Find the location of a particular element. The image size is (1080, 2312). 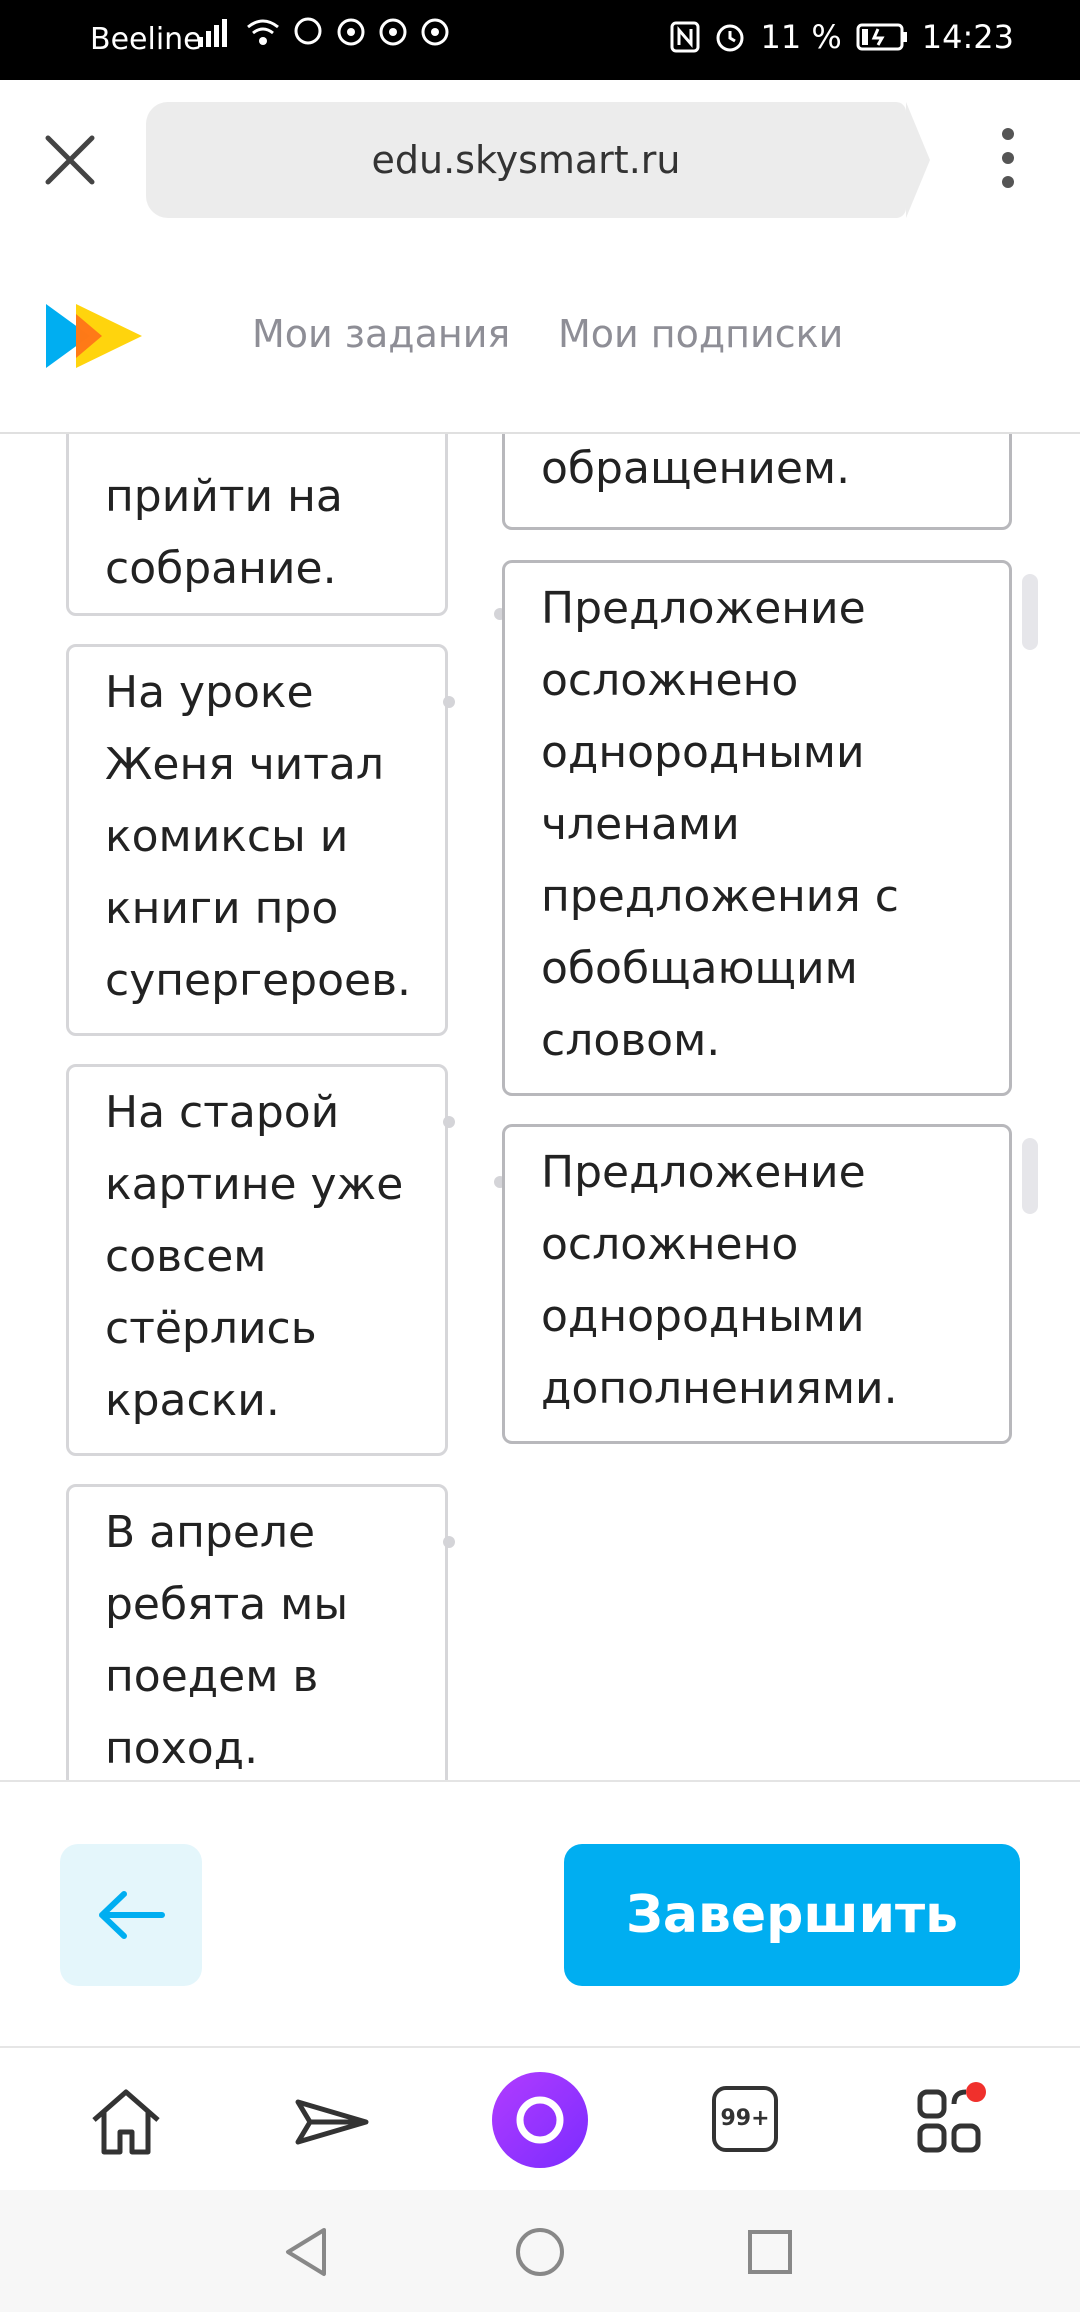

card-text: обращением. is located at coordinates (696, 468).